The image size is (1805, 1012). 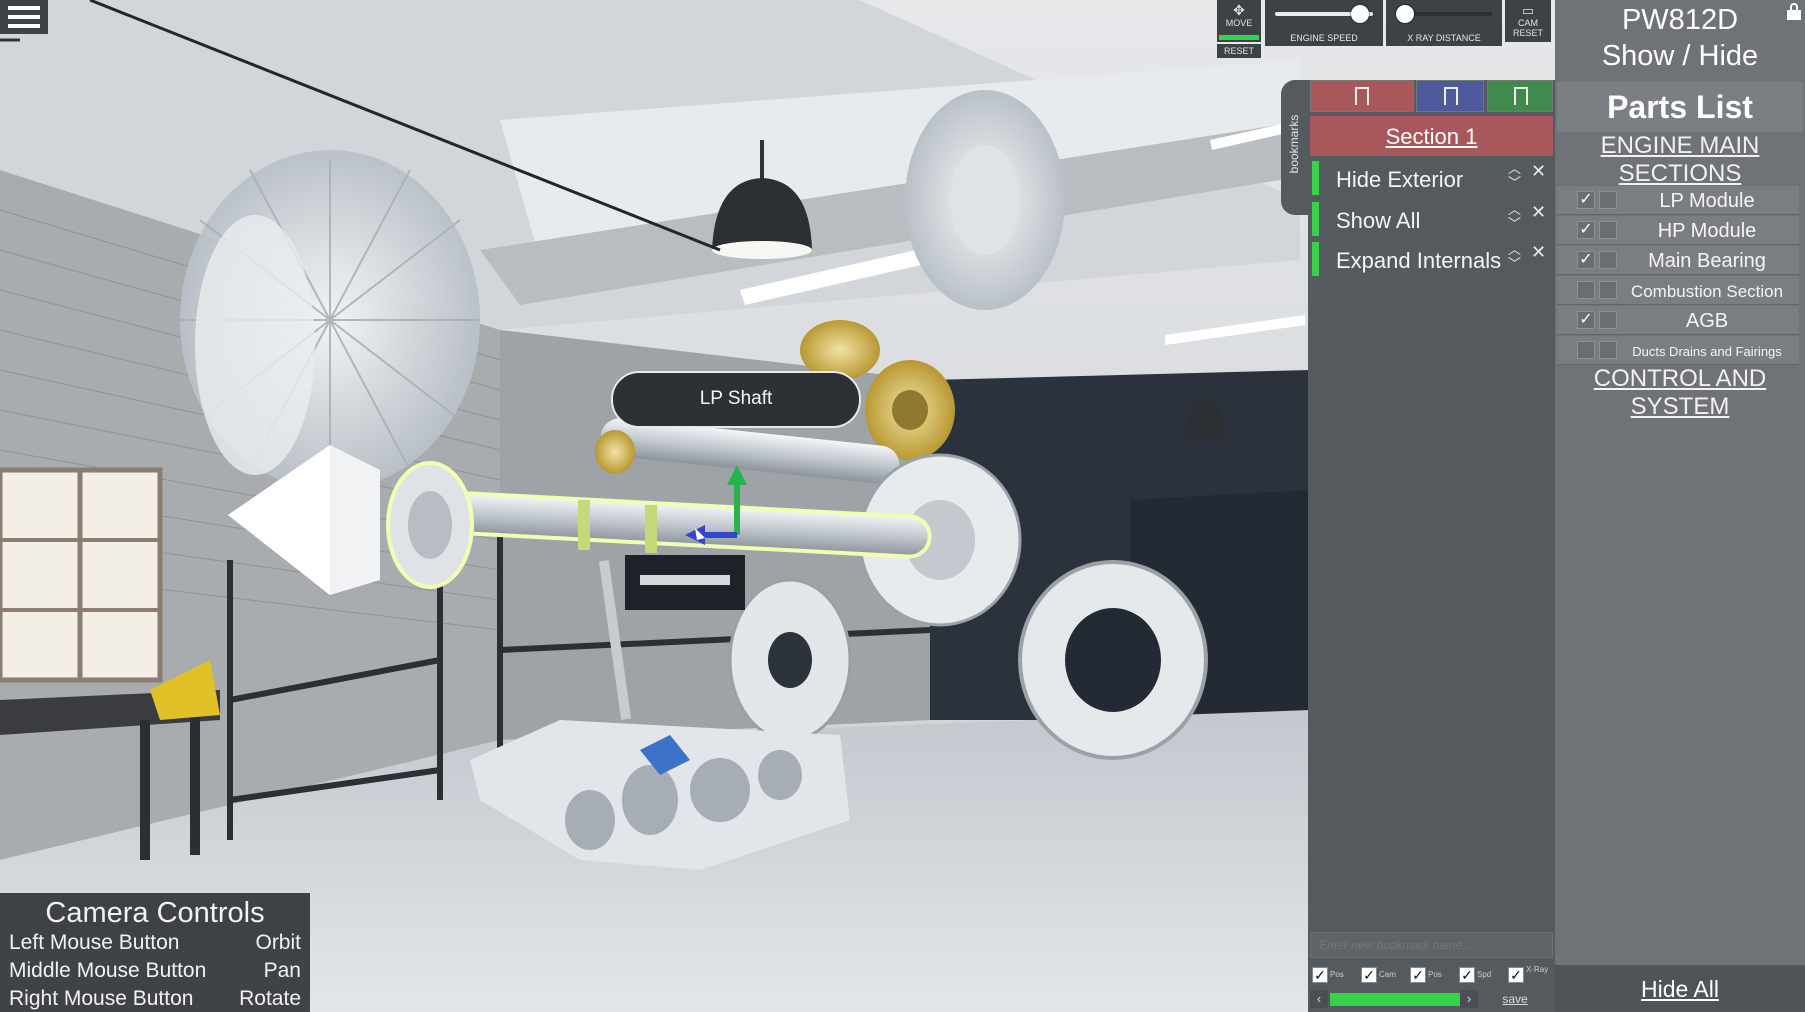 I want to click on section-title: Section 1, so click(x=1431, y=136).